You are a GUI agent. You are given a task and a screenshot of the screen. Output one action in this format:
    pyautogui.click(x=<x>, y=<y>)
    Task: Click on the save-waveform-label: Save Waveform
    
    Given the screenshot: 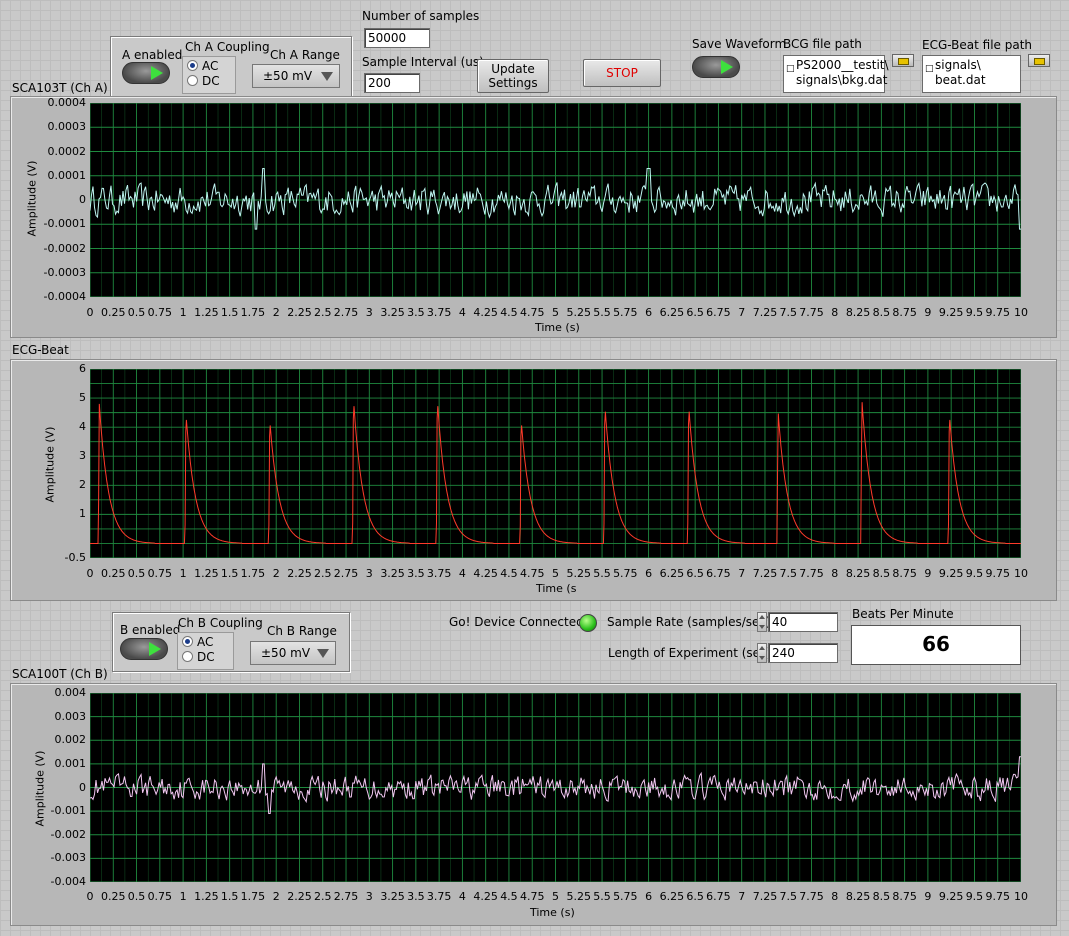 What is the action you would take?
    pyautogui.click(x=739, y=44)
    